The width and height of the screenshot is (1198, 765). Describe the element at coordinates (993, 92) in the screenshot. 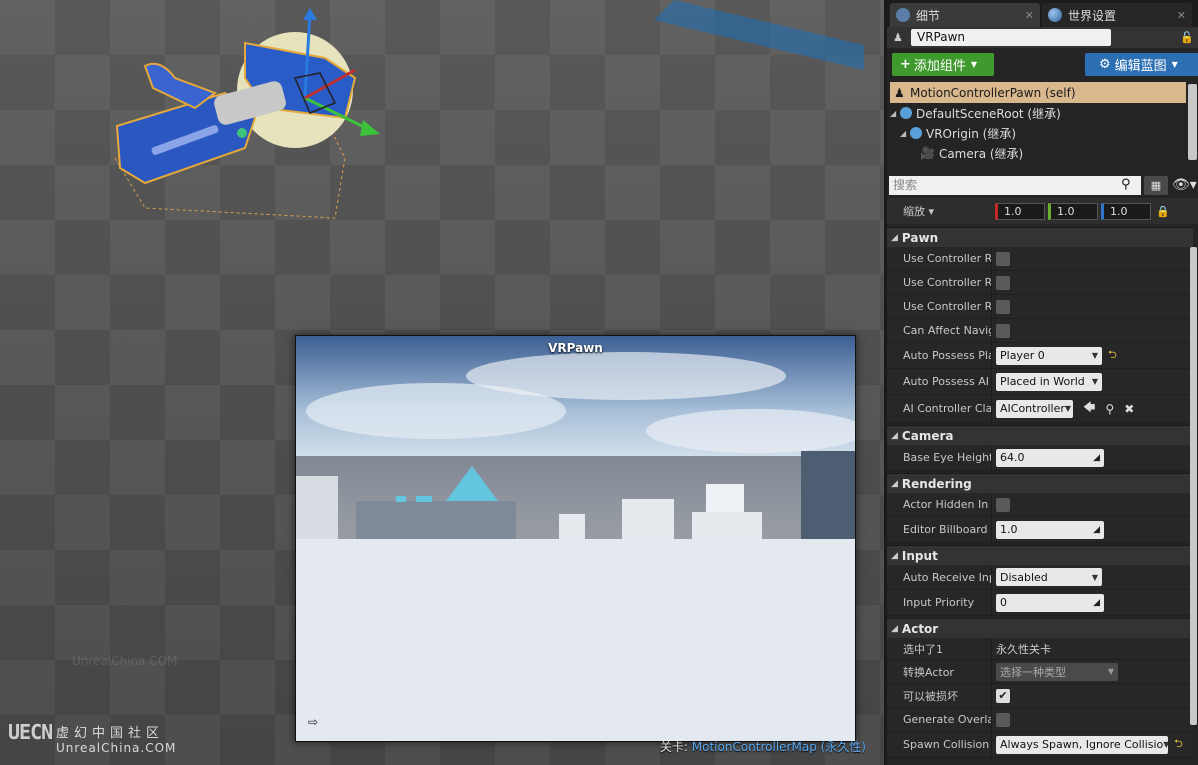

I see `tree-item-label: MotionControllerPawn (self)` at that location.